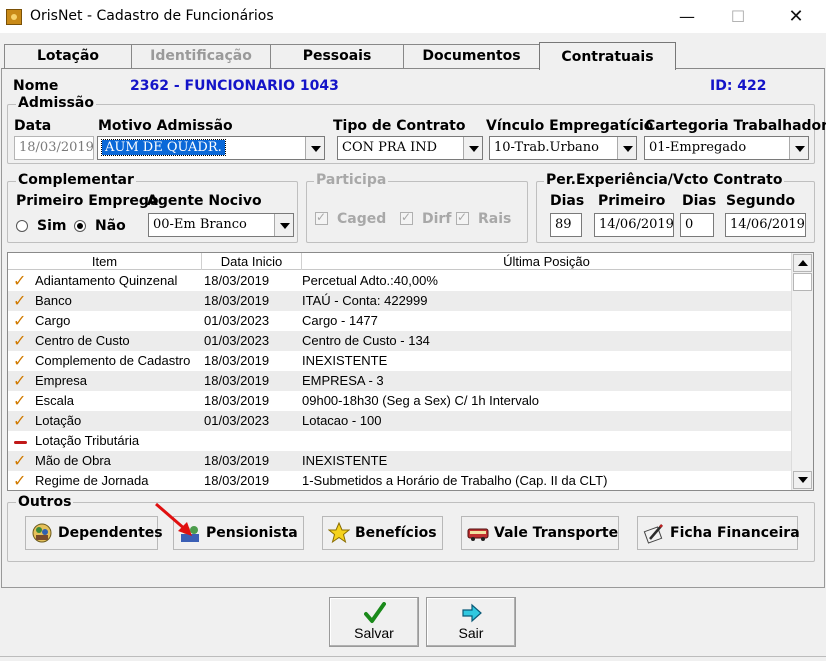  Describe the element at coordinates (421, 400) in the screenshot. I see `cell-ultima-posicao: 09h00-18h30 (Seg a Sex) C/ 1h Intervalo` at that location.